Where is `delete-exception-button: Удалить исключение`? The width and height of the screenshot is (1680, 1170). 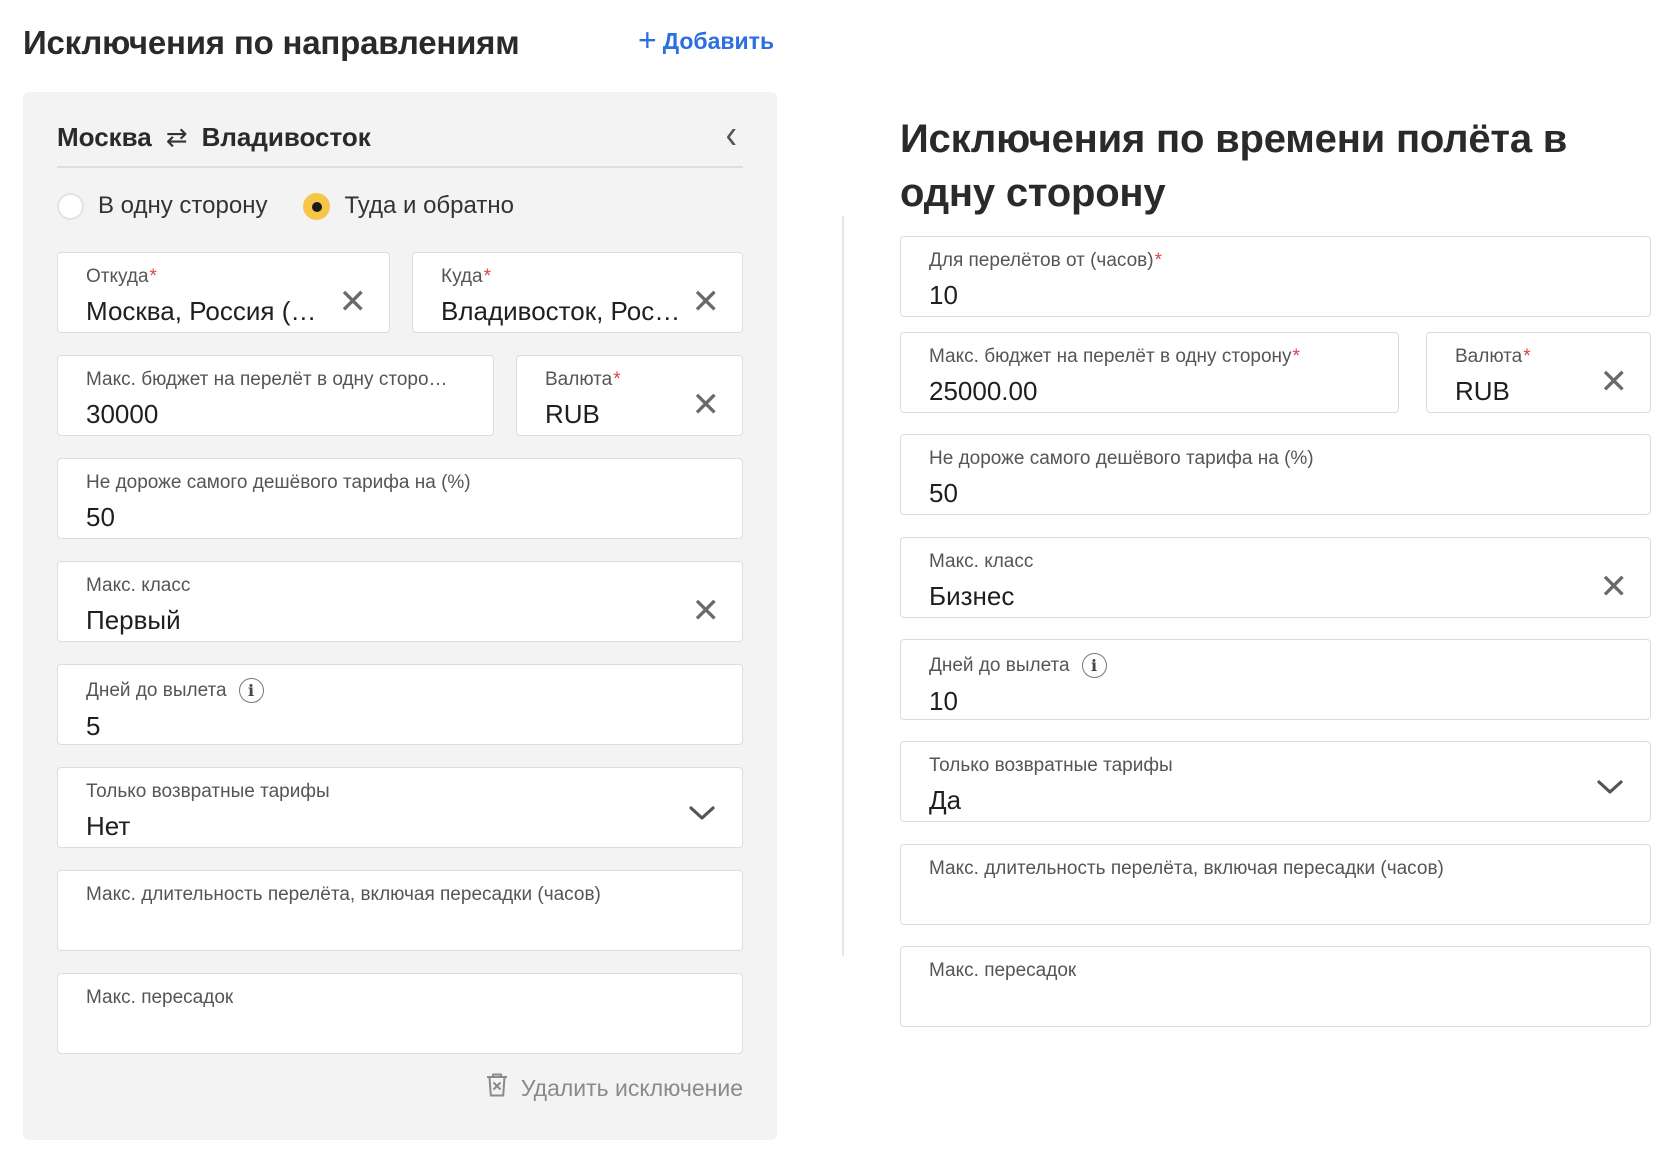
delete-exception-button: Удалить исключение is located at coordinates (614, 1088).